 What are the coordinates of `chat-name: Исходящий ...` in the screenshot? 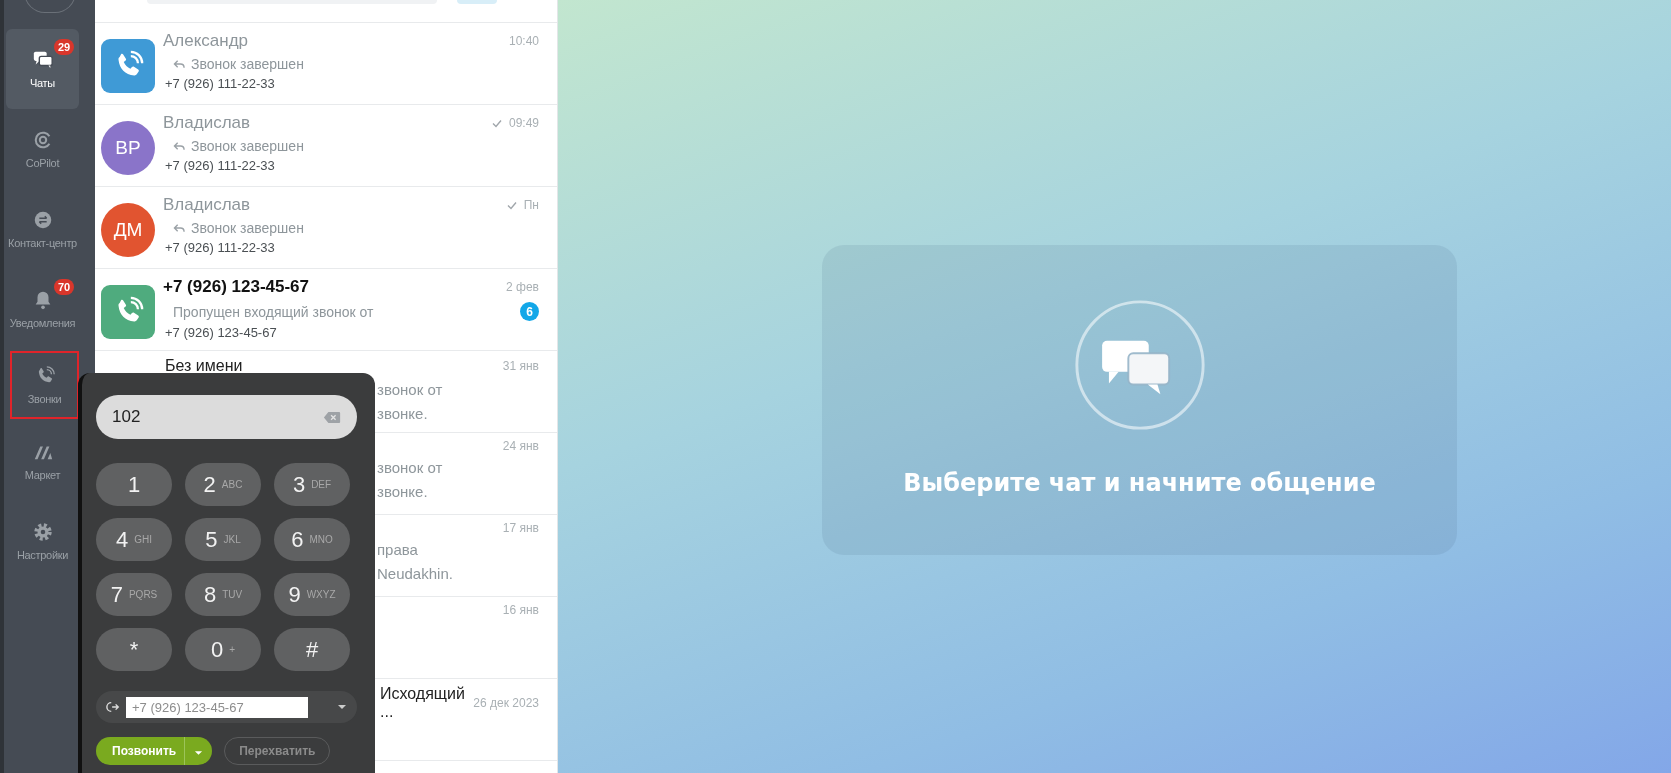 It's located at (423, 703).